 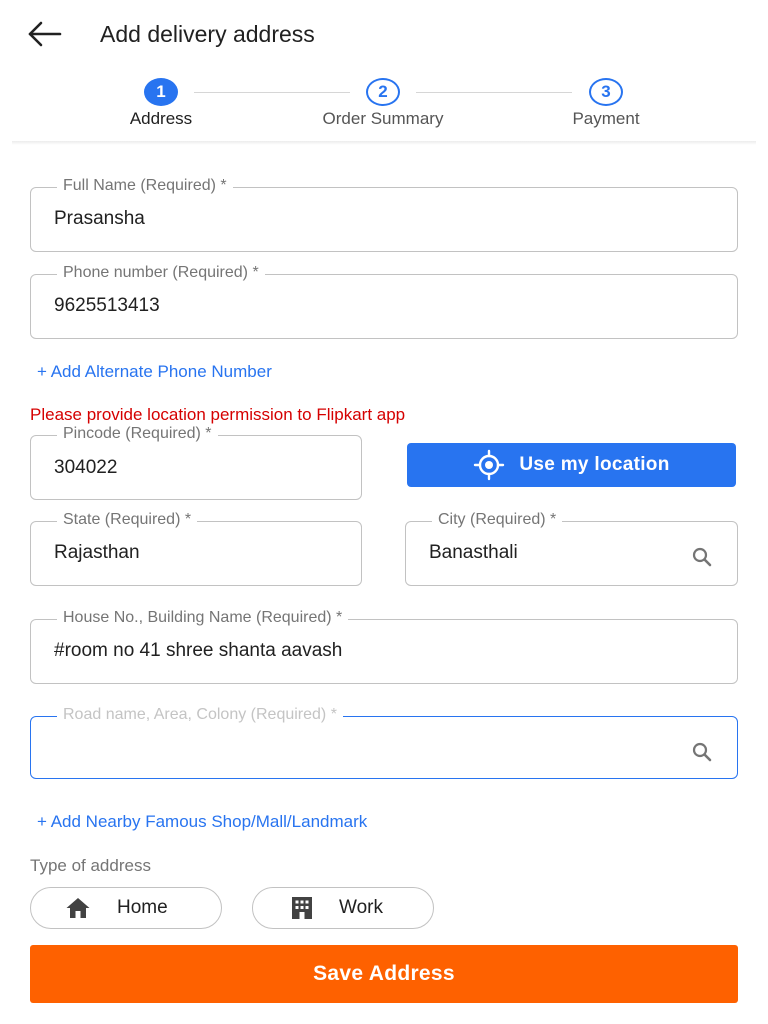 I want to click on house-building-value: #room no 41 shree shanta aavash, so click(x=198, y=650).